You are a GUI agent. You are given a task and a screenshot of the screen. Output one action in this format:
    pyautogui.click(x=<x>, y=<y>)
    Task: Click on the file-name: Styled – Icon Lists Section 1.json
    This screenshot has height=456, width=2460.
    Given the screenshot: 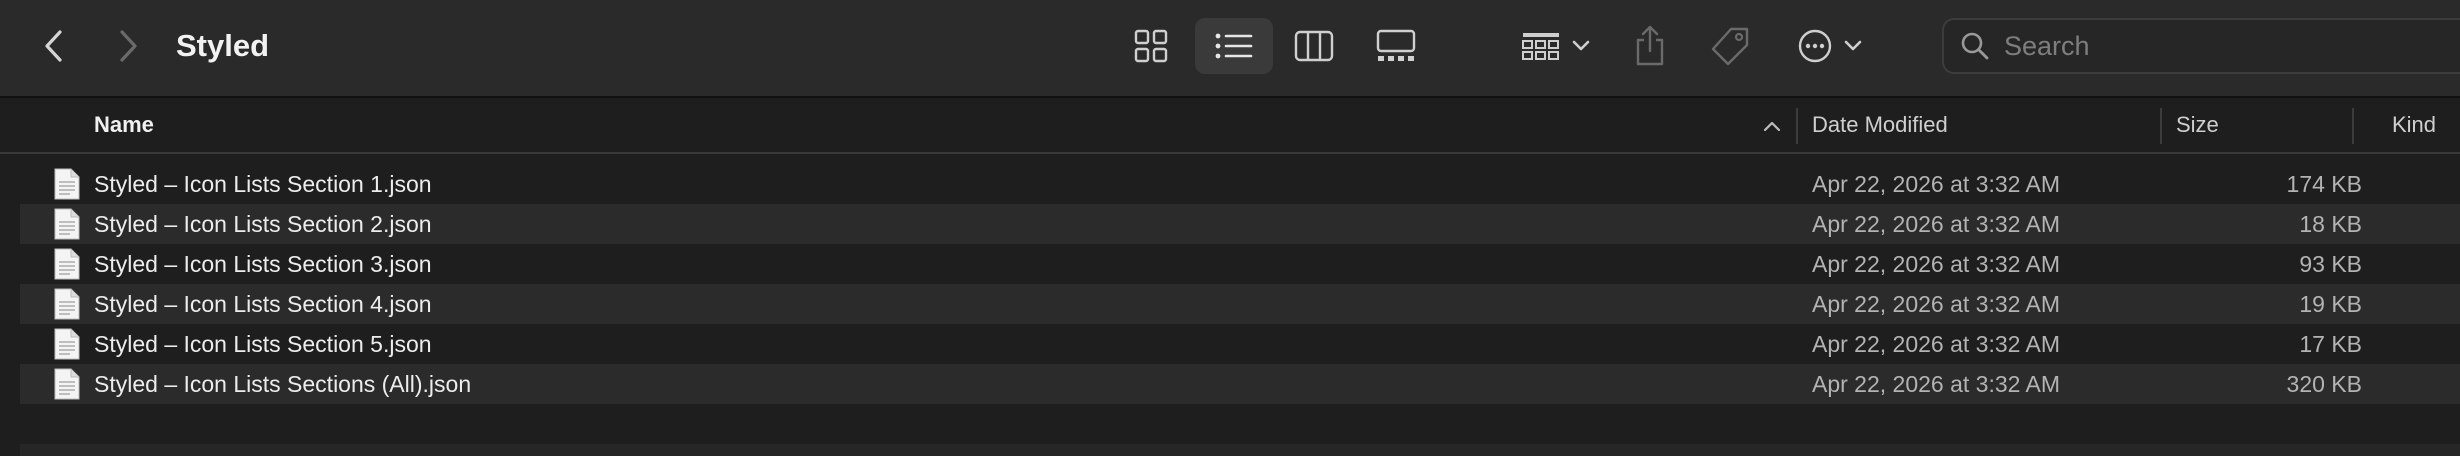 What is the action you would take?
    pyautogui.click(x=263, y=184)
    